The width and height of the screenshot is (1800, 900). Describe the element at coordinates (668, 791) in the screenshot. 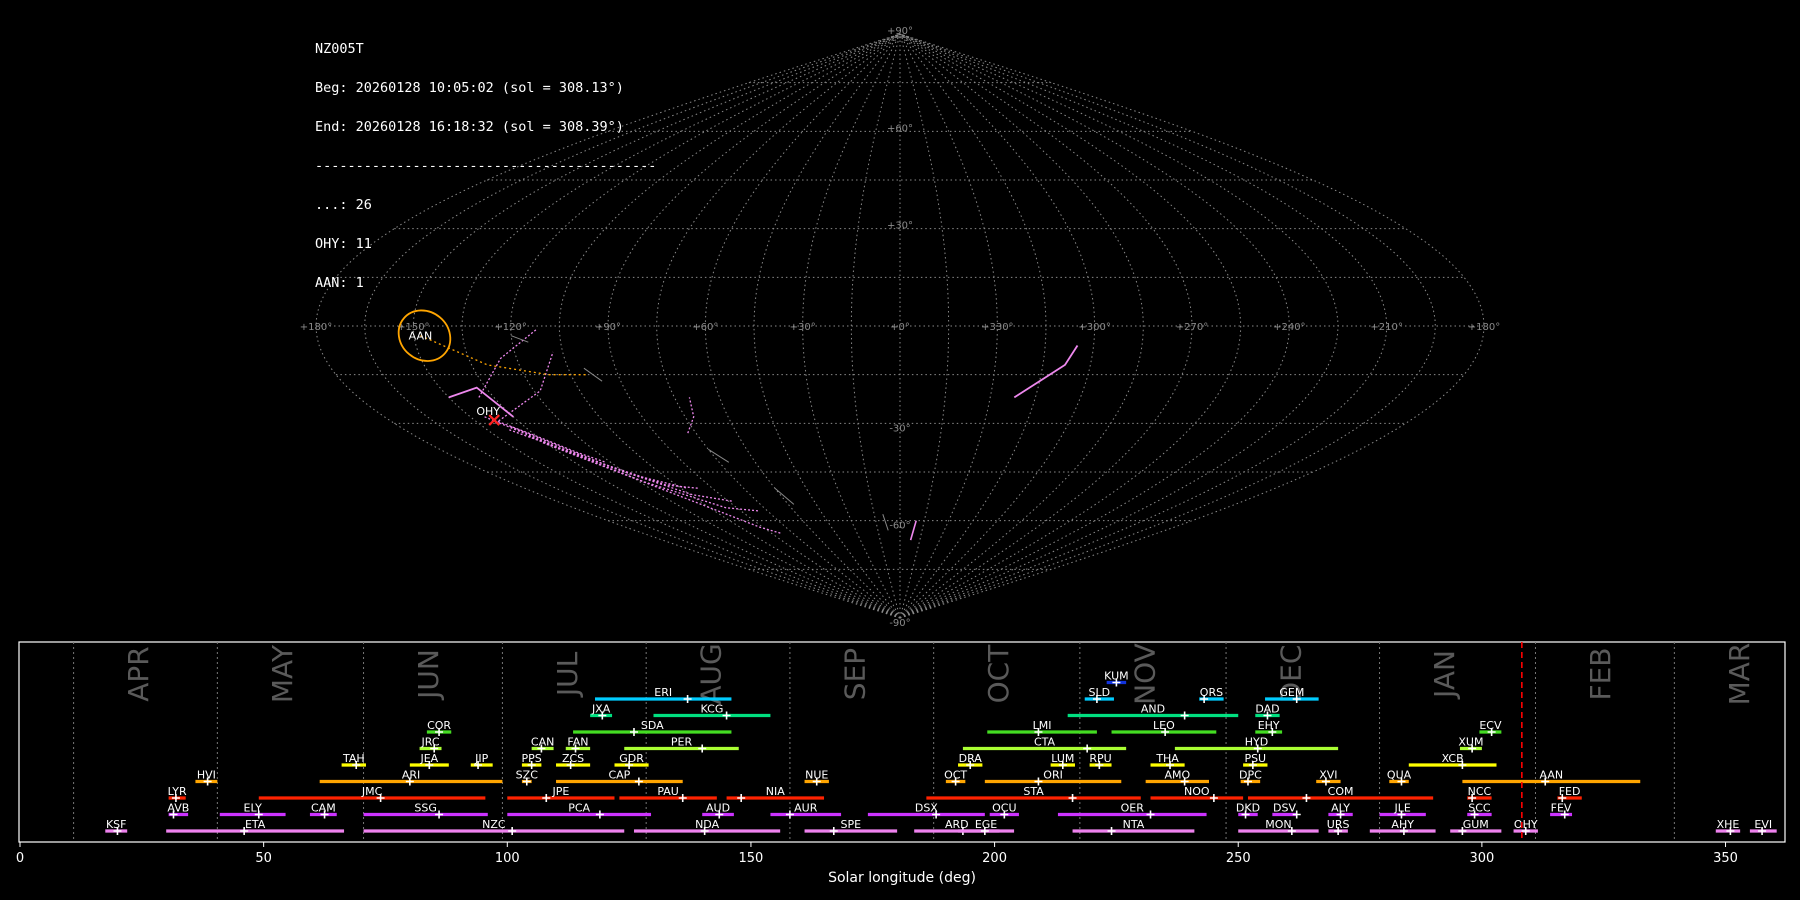

I see `shower-label: PAU` at that location.